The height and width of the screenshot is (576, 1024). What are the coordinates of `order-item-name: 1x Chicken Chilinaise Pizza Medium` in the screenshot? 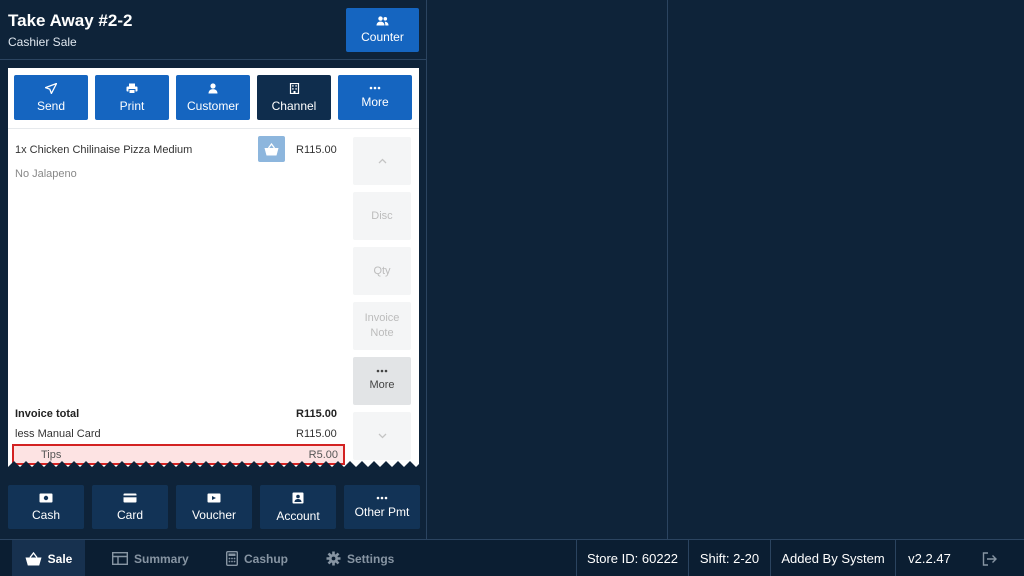 It's located at (103, 150).